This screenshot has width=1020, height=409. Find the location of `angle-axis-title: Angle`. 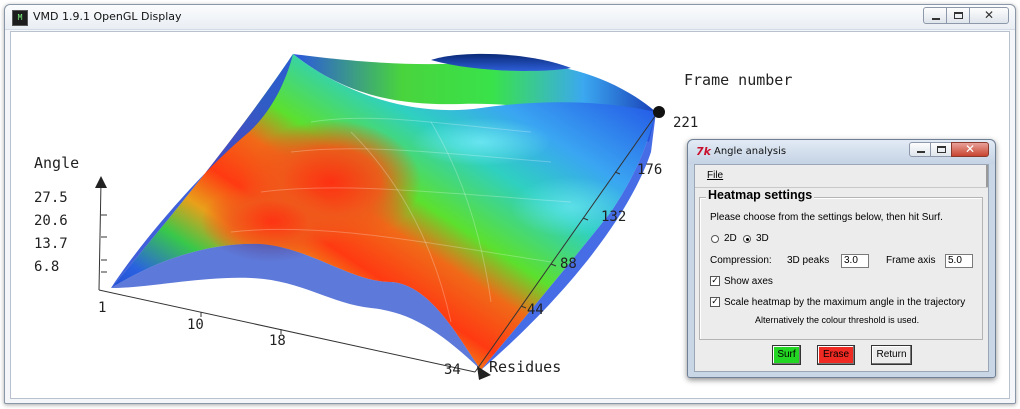

angle-axis-title: Angle is located at coordinates (56, 163).